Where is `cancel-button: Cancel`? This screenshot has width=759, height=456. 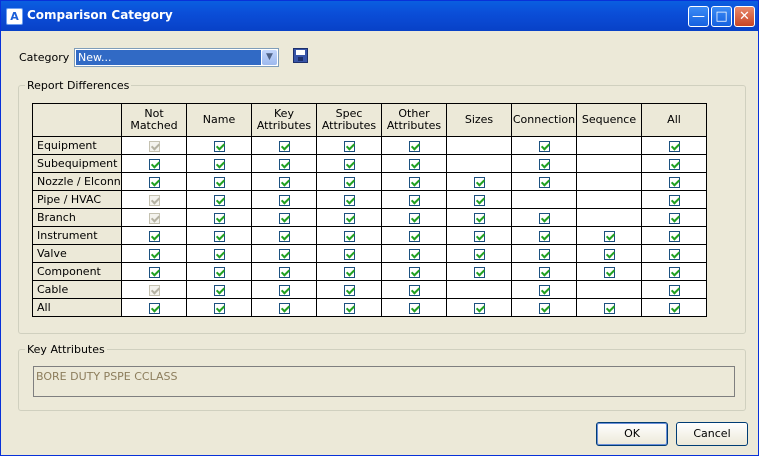 cancel-button: Cancel is located at coordinates (712, 434).